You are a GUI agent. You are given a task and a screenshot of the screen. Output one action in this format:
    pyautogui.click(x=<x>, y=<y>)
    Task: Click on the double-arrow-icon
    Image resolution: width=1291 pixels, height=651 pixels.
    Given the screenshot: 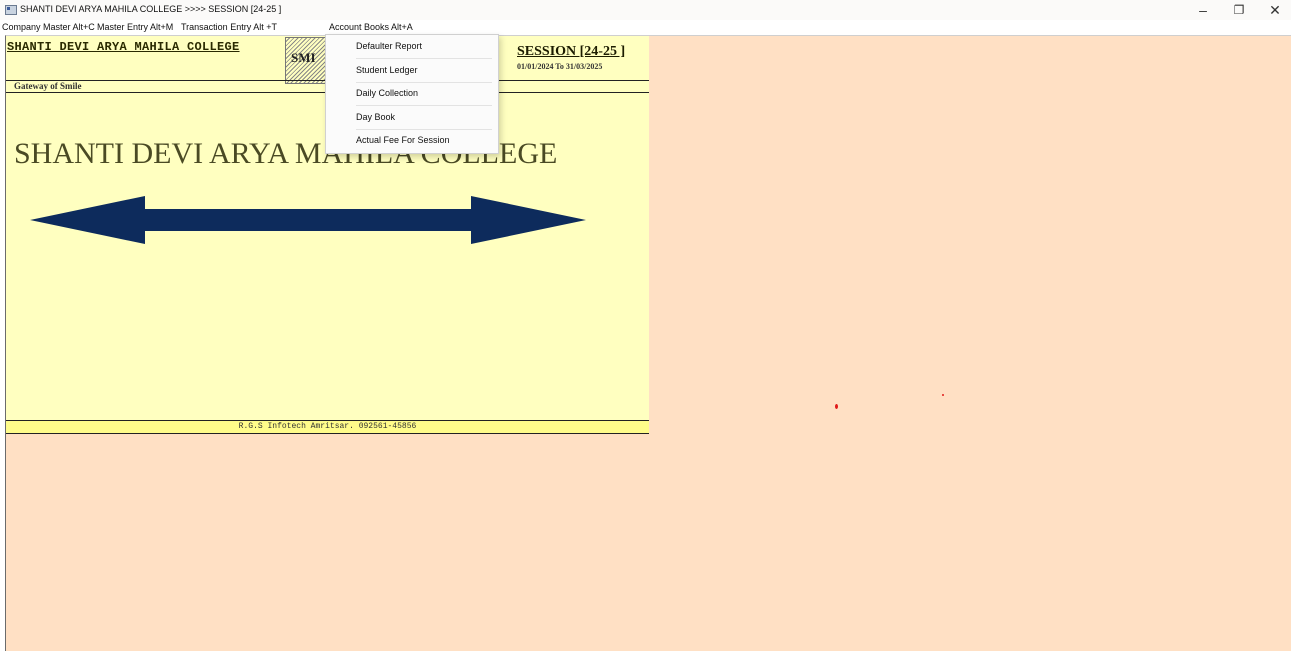 What is the action you would take?
    pyautogui.click(x=308, y=220)
    